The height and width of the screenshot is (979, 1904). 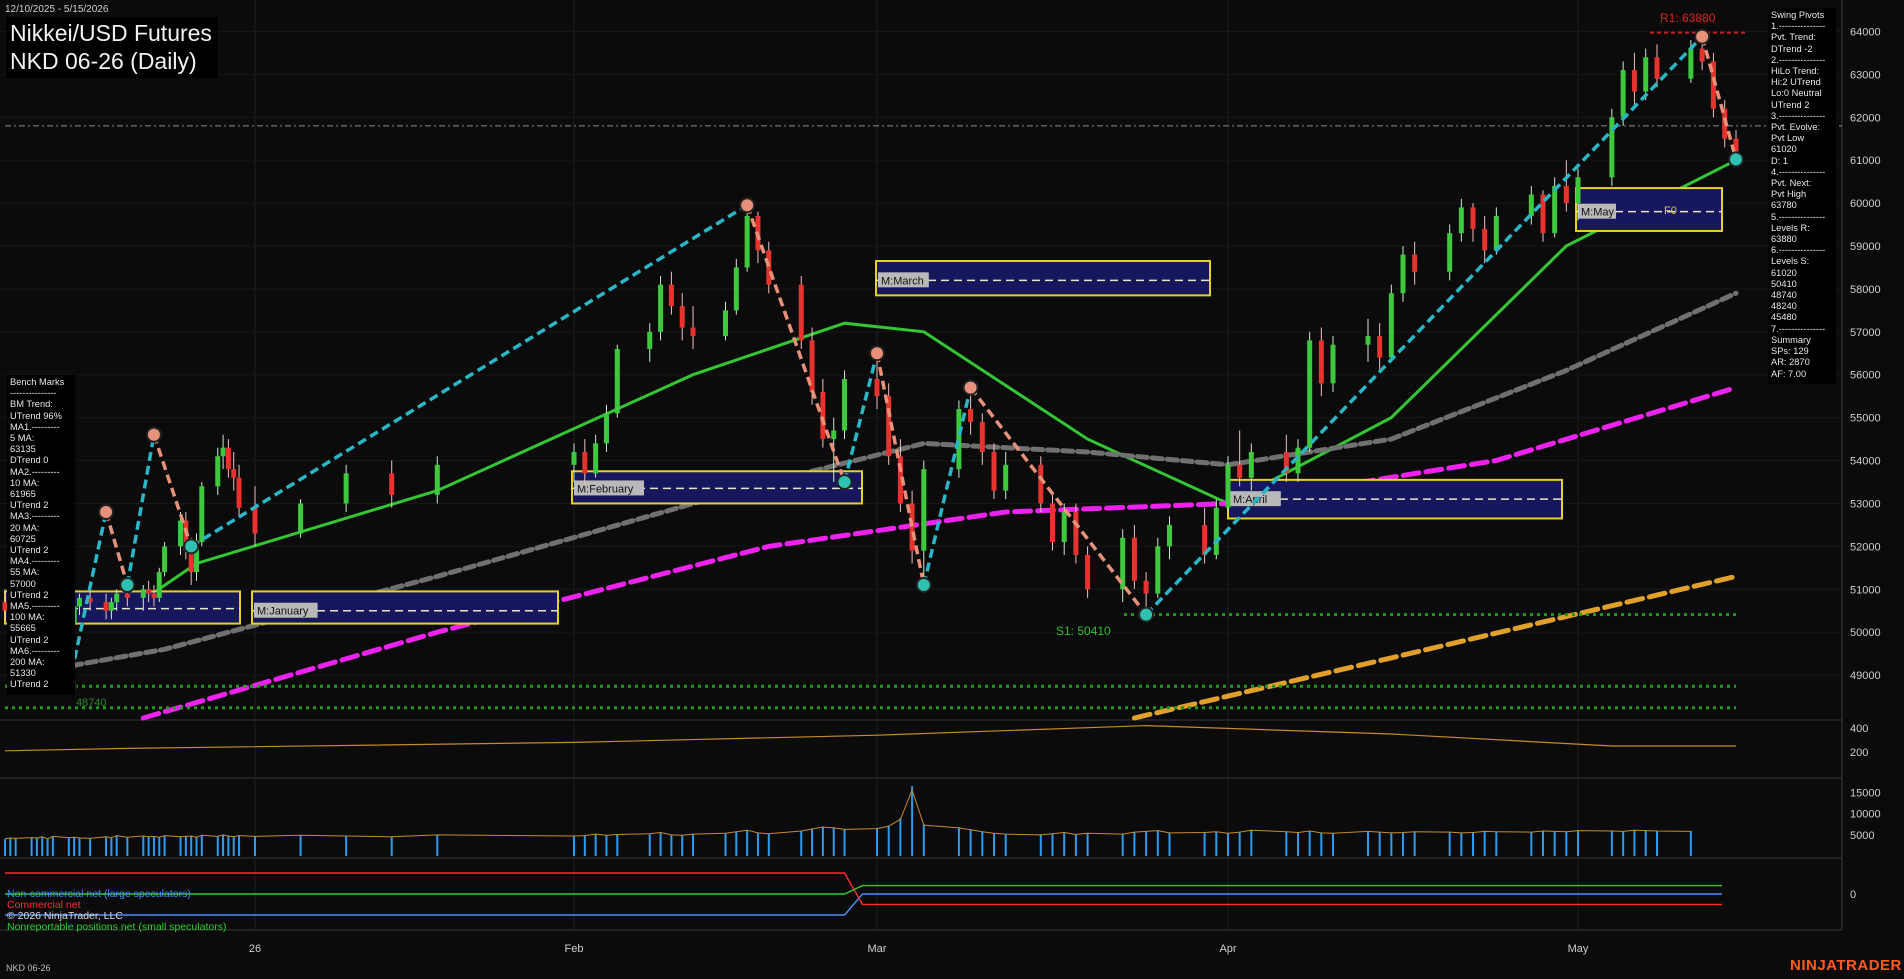 I want to click on panel-line: 7.---------------, so click(x=1798, y=328).